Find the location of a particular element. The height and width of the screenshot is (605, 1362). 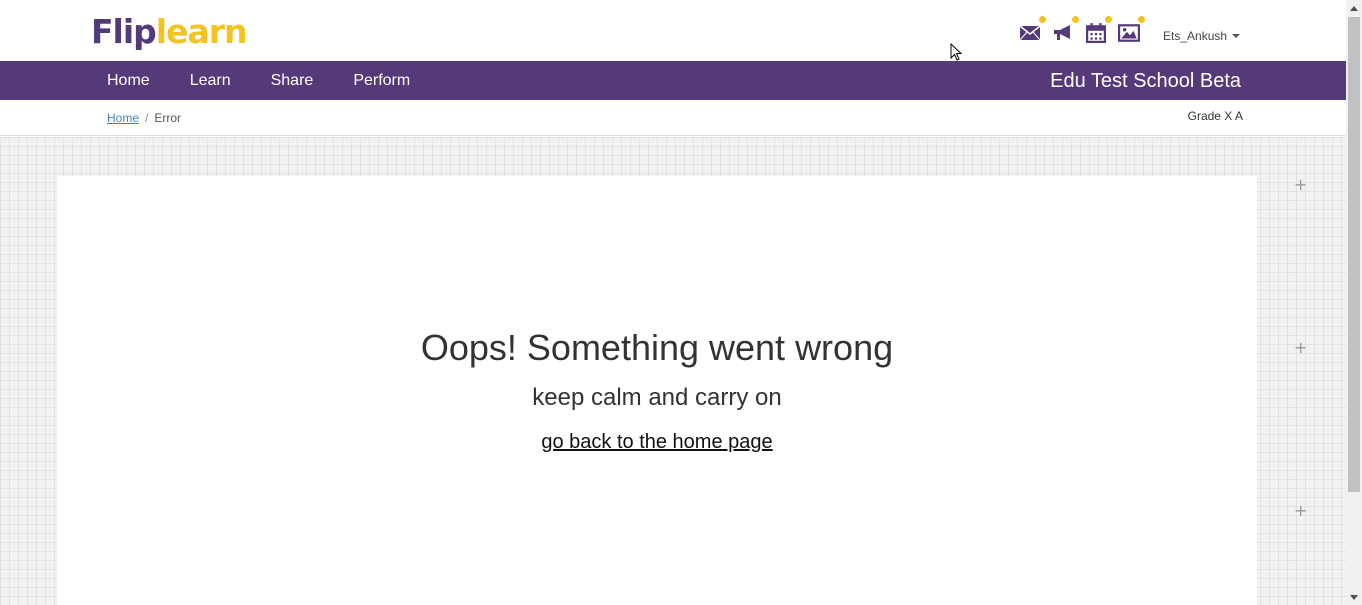

nav-item-share: Share is located at coordinates (292, 80).